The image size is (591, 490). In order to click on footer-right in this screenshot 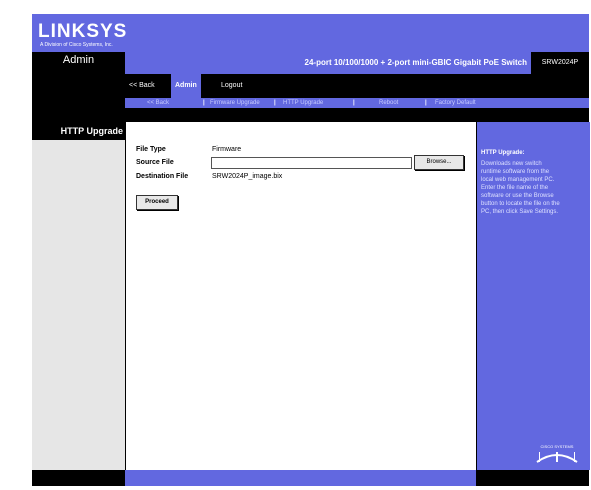, I will do `click(532, 478)`.